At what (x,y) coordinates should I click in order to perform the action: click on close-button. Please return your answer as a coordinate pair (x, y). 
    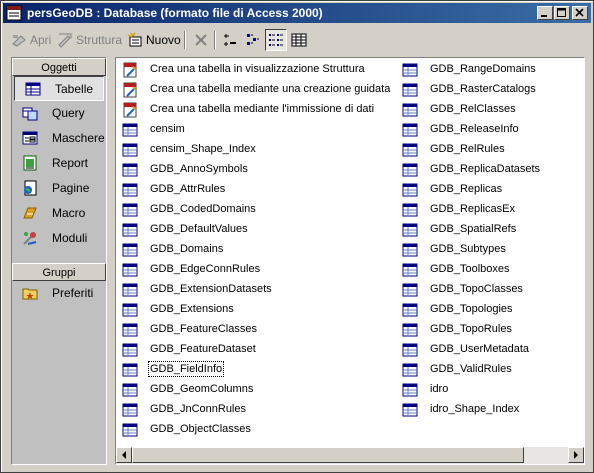
    Looking at the image, I should click on (580, 13).